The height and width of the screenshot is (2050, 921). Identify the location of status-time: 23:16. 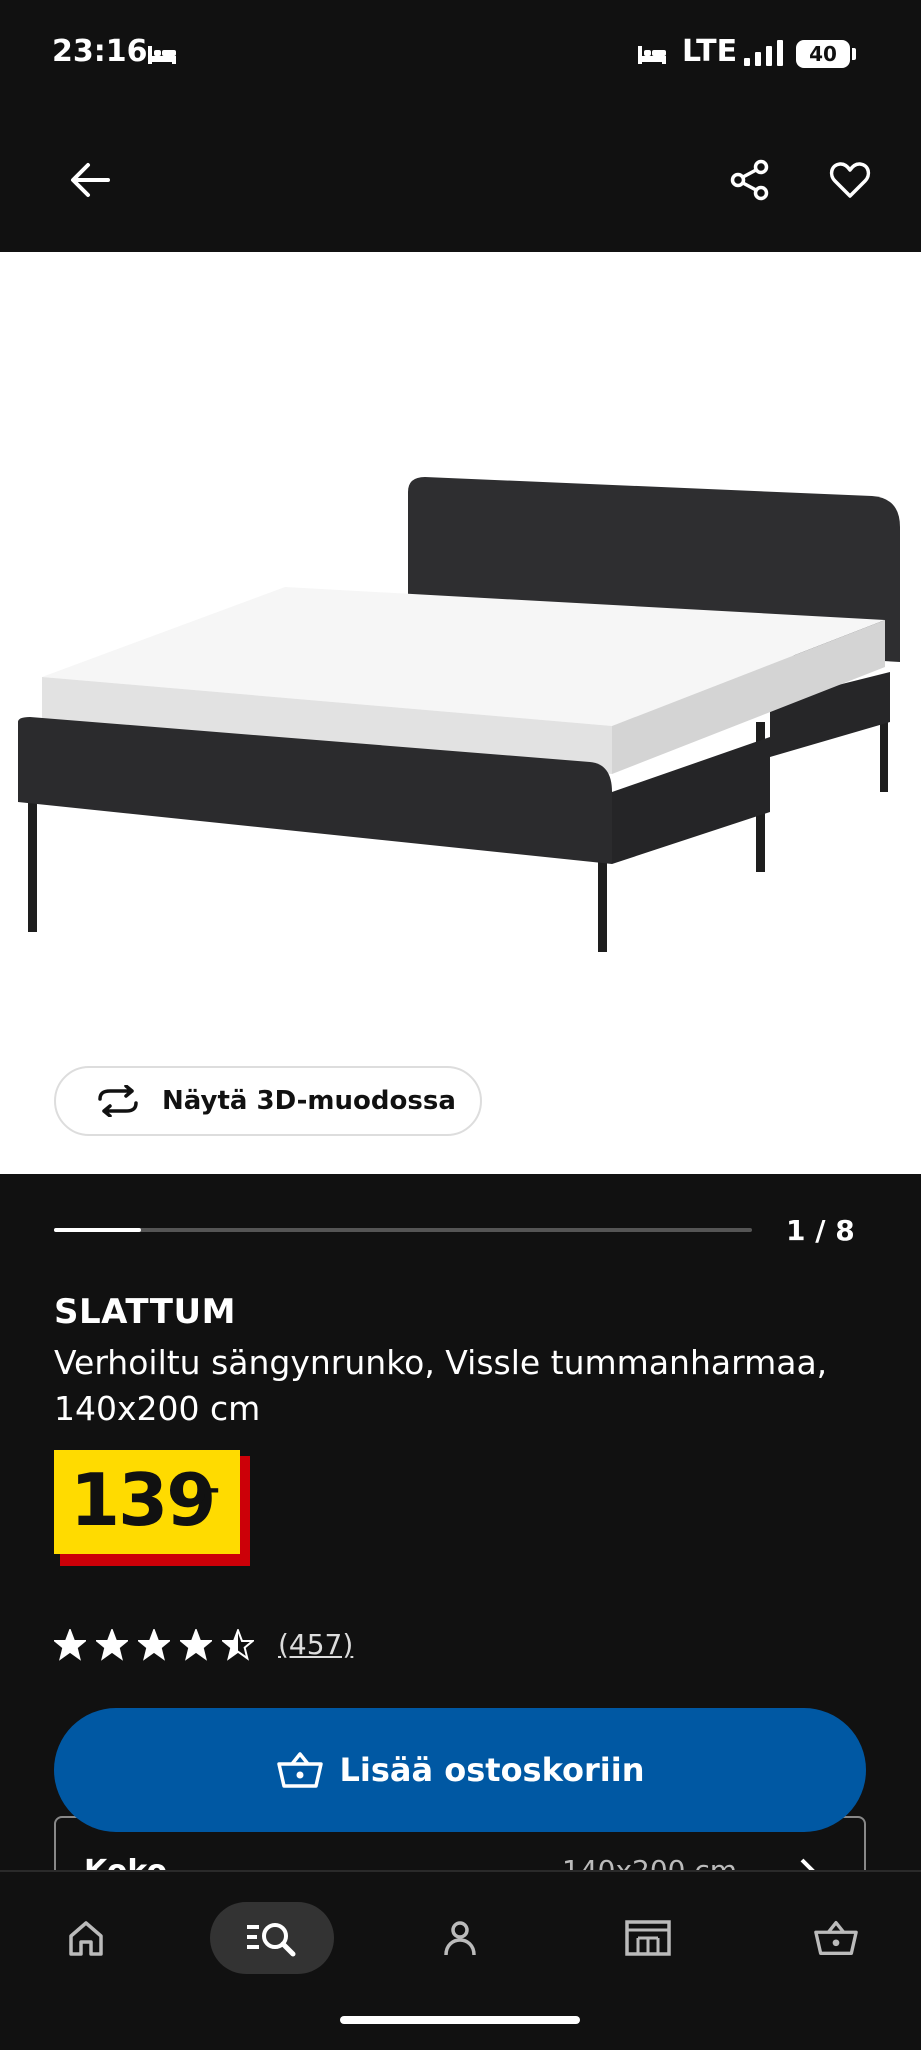
(100, 51).